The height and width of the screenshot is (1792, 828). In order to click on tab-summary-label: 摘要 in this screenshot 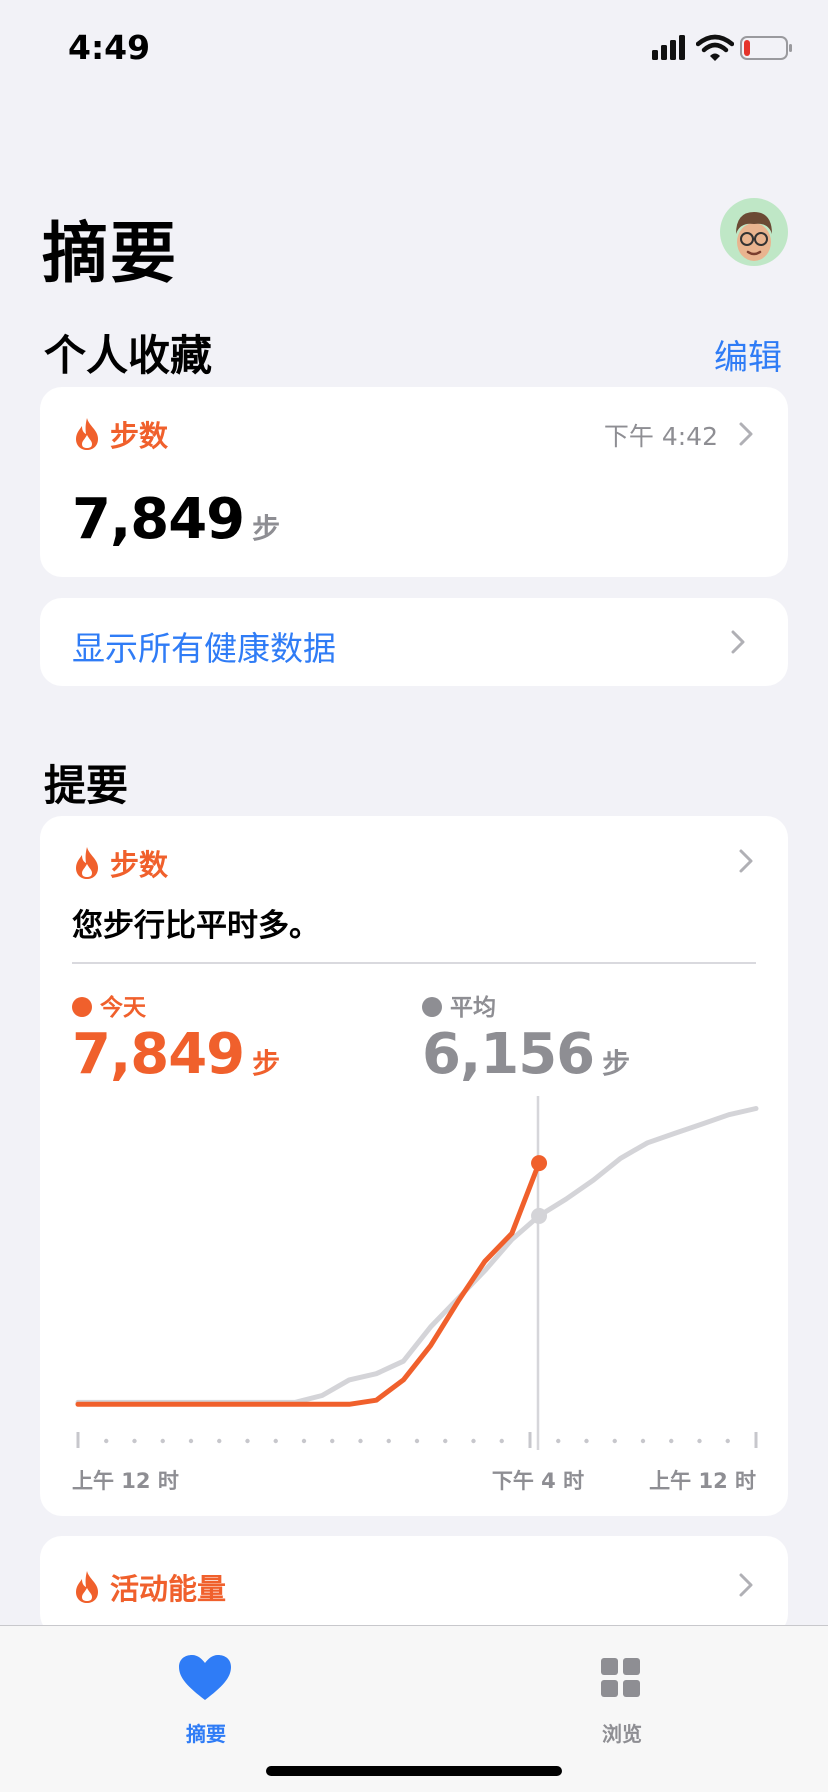, I will do `click(206, 1734)`.